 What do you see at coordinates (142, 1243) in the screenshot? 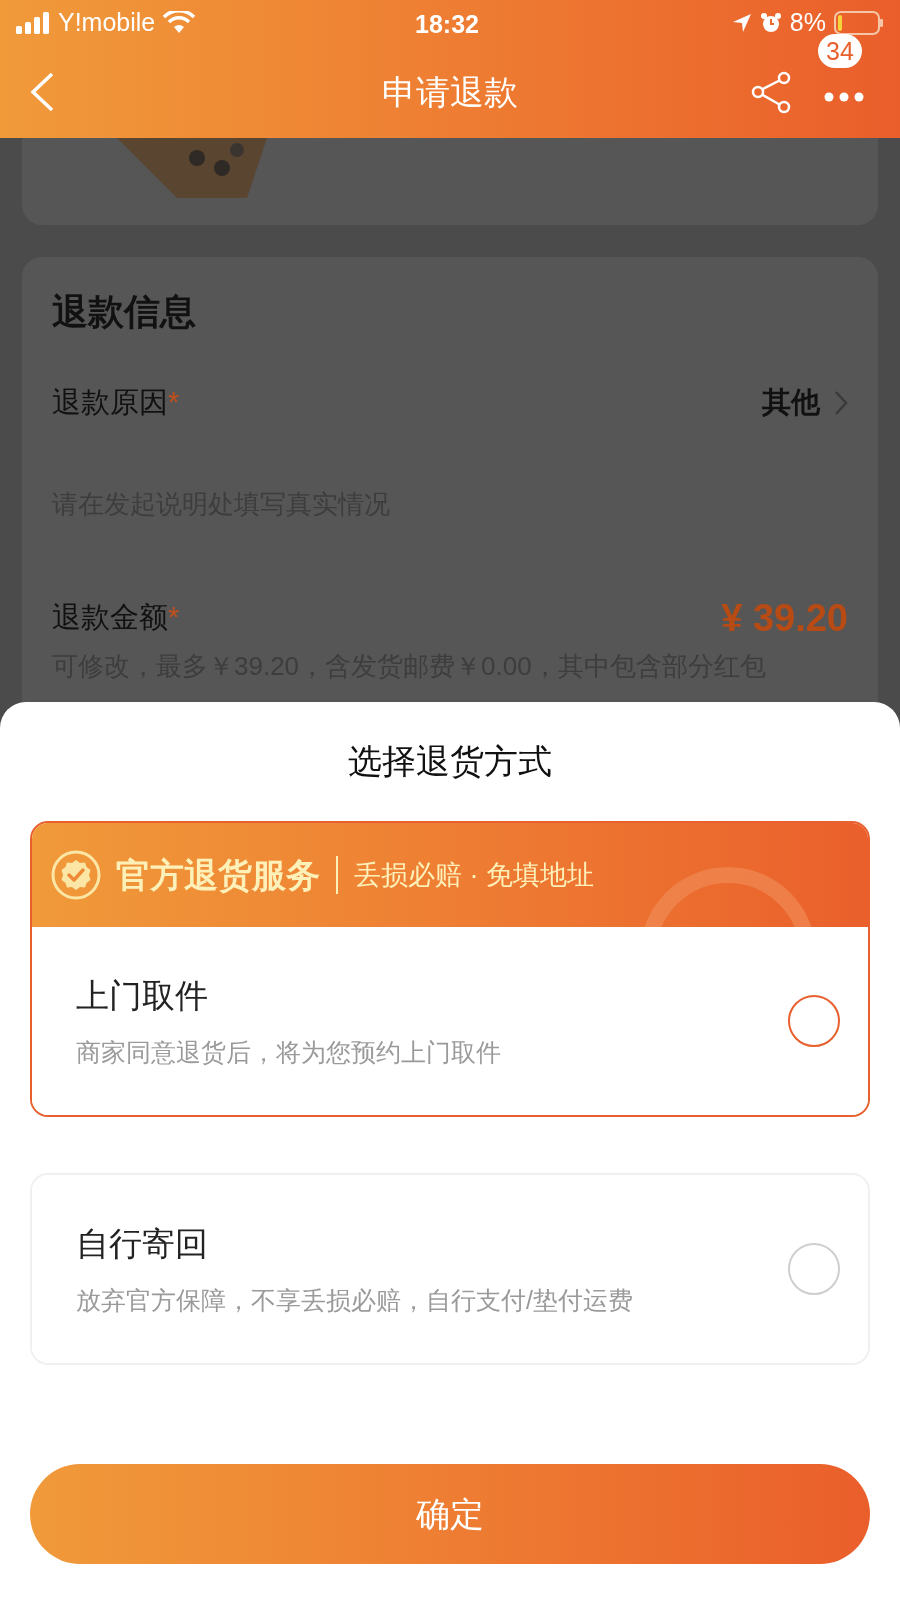
I see `option-title: 自行寄回` at bounding box center [142, 1243].